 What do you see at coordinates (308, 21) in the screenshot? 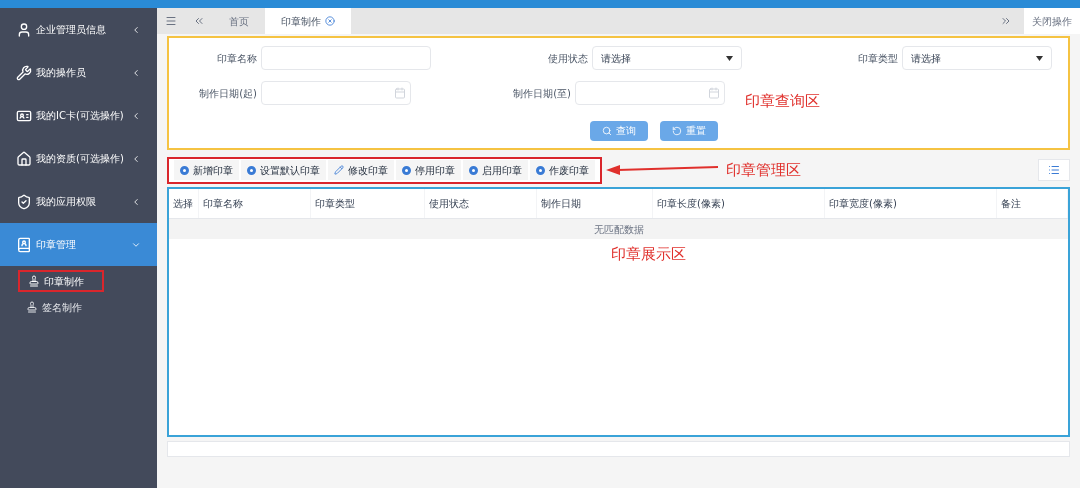
I see `tab: 印章制作` at bounding box center [308, 21].